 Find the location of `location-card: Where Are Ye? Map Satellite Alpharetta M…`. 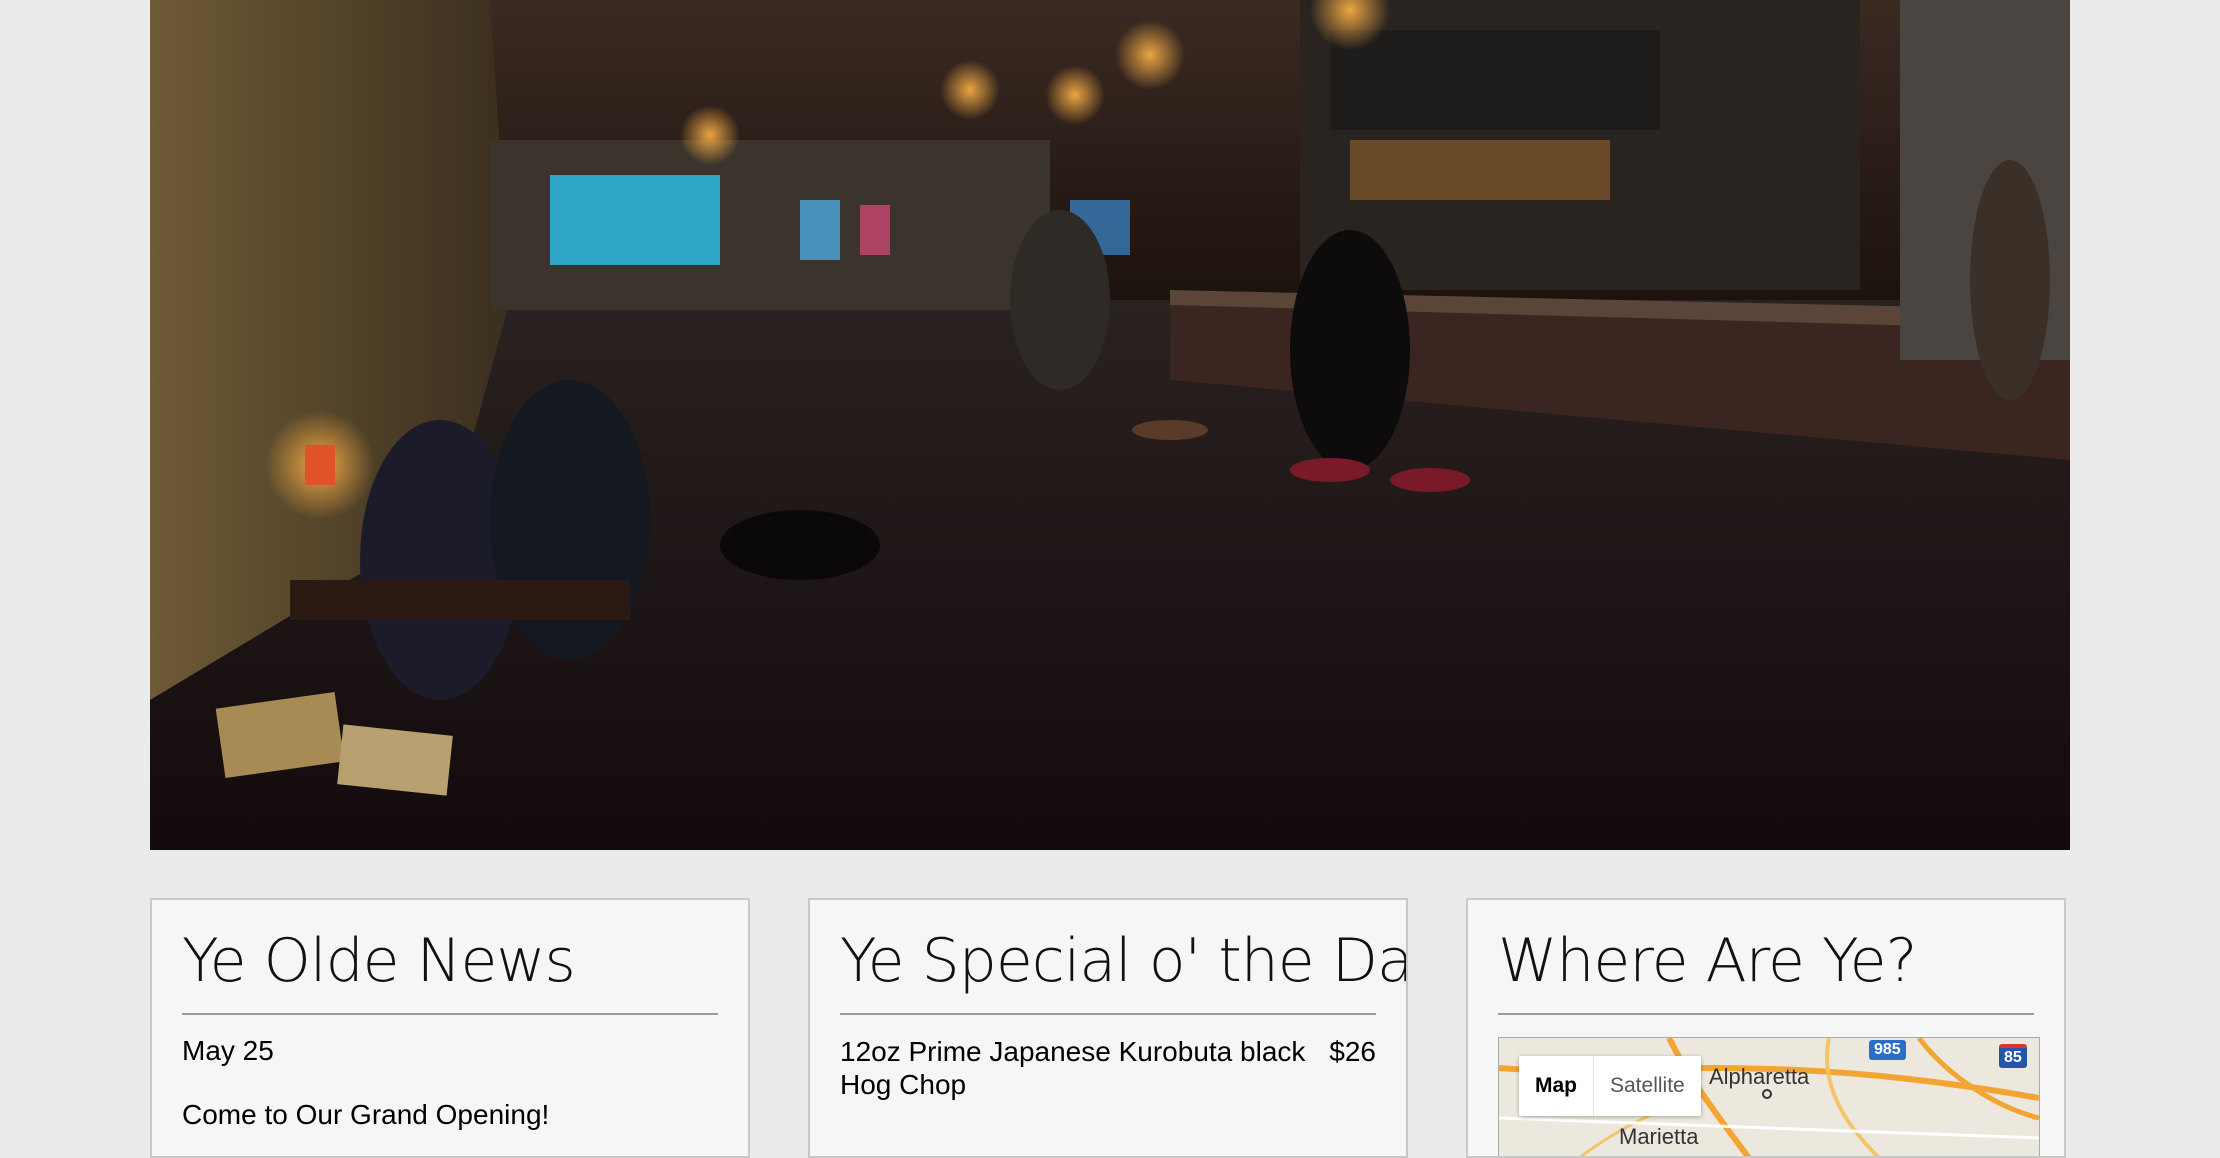

location-card: Where Are Ye? Map Satellite Alpharetta M… is located at coordinates (1766, 1028).